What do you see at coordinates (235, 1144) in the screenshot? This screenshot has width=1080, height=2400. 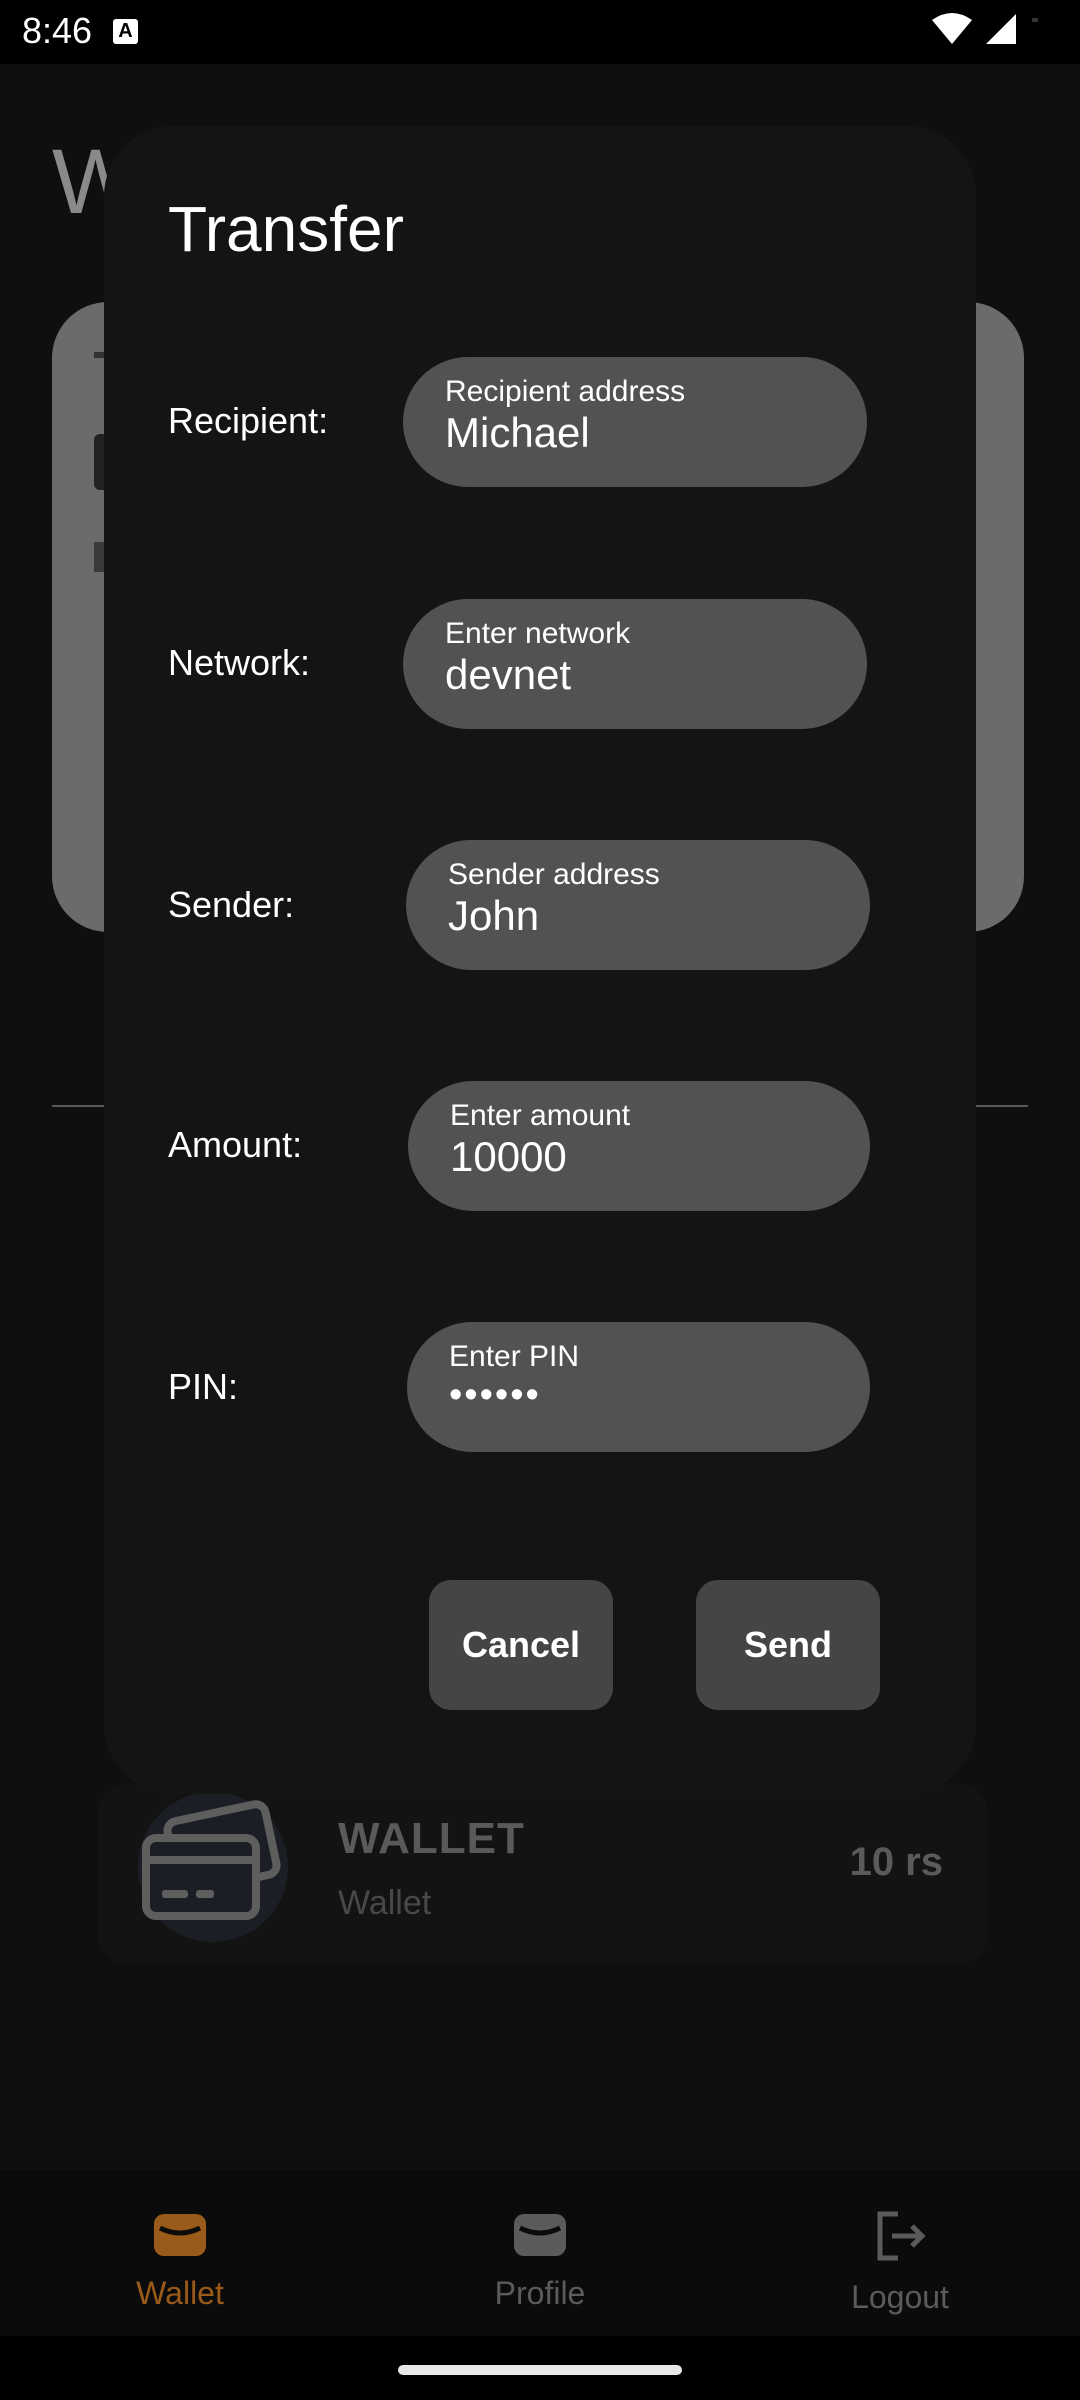 I see `amount-label: Amount:` at bounding box center [235, 1144].